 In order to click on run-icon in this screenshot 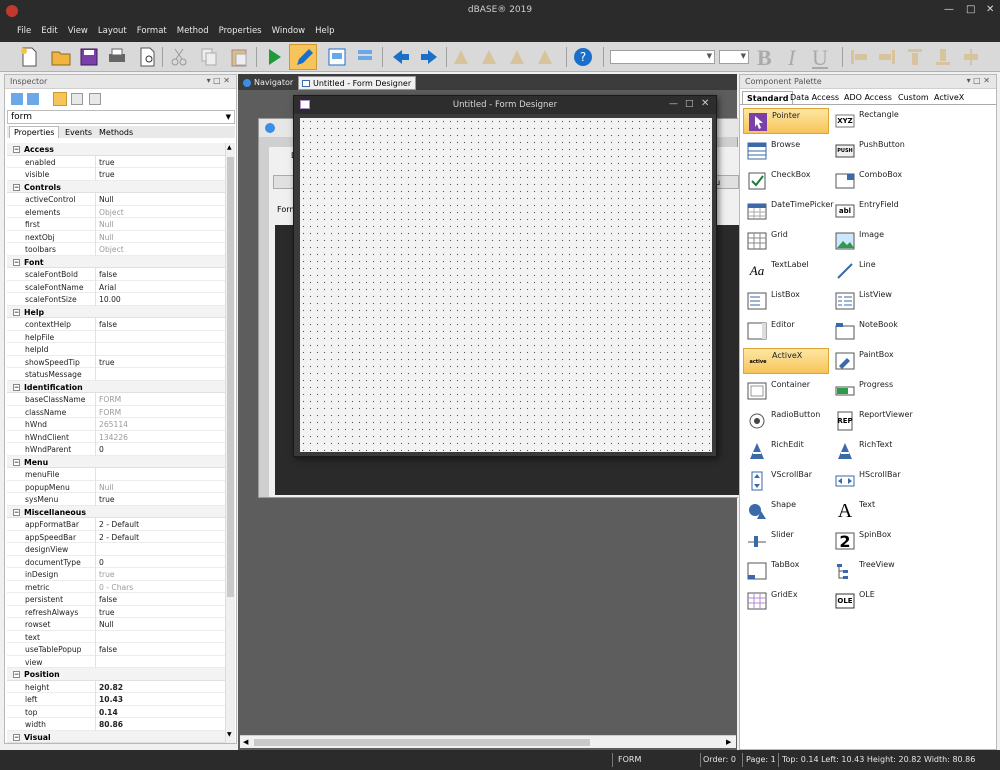, I will do `click(274, 57)`.